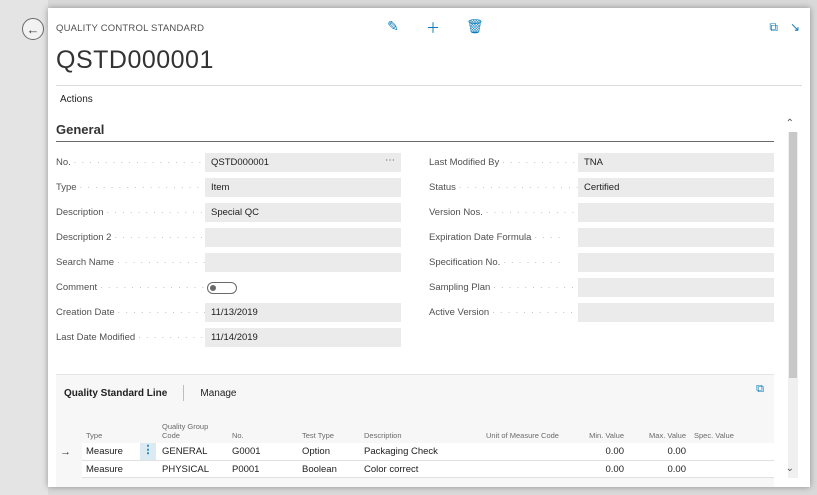 This screenshot has height=495, width=817. Describe the element at coordinates (523, 428) in the screenshot. I see `col-uom: Unit of Measure Code` at that location.